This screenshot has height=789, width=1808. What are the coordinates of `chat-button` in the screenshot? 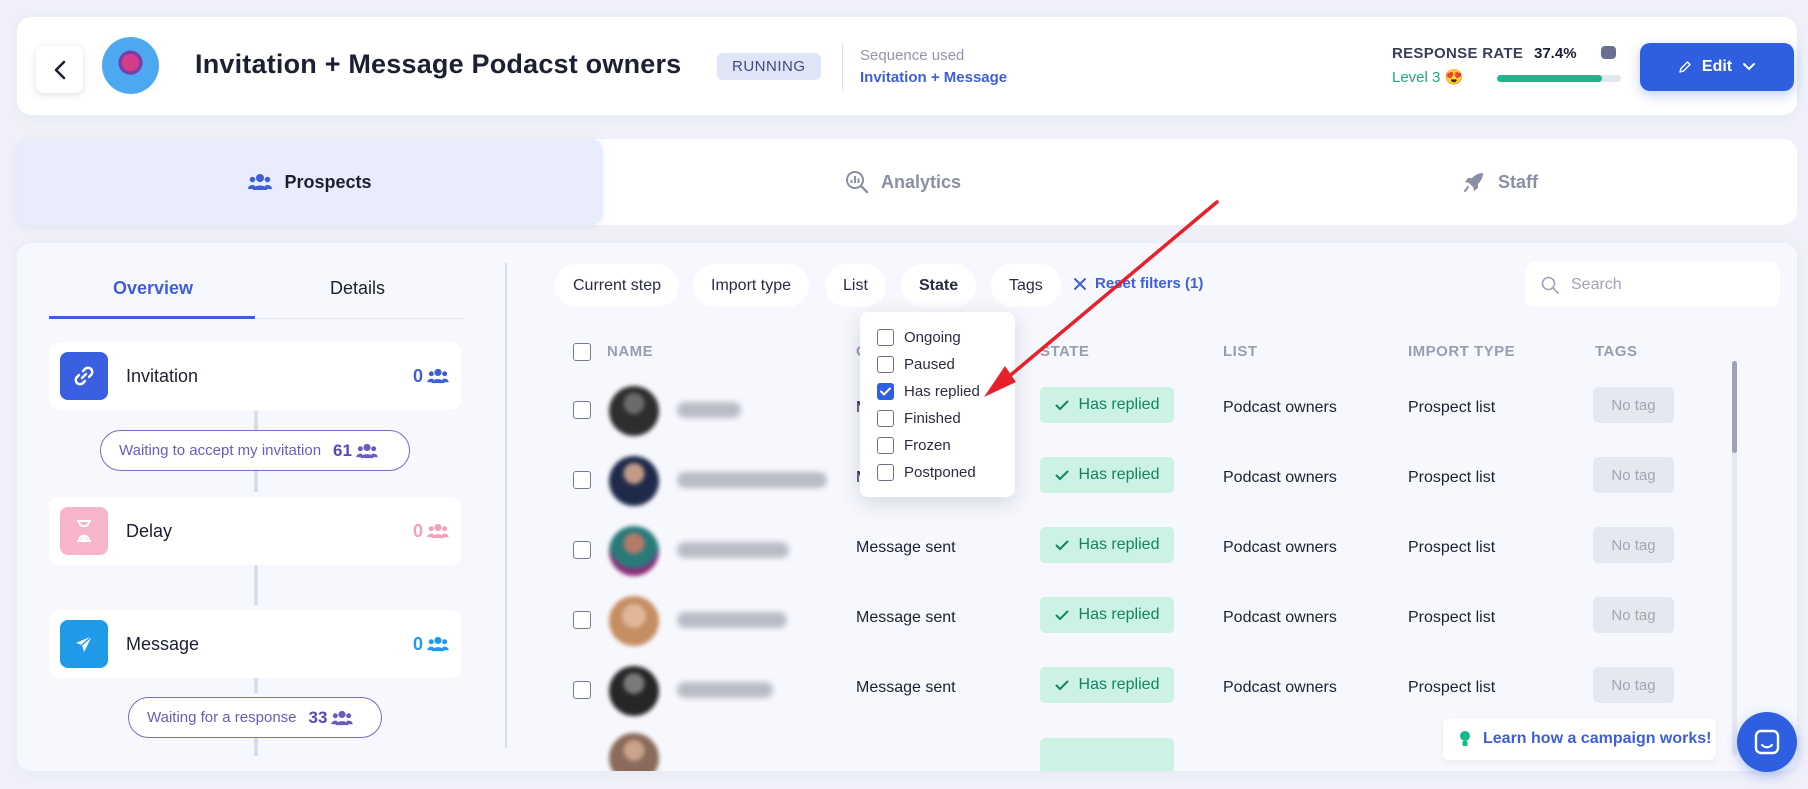 It's located at (1767, 742).